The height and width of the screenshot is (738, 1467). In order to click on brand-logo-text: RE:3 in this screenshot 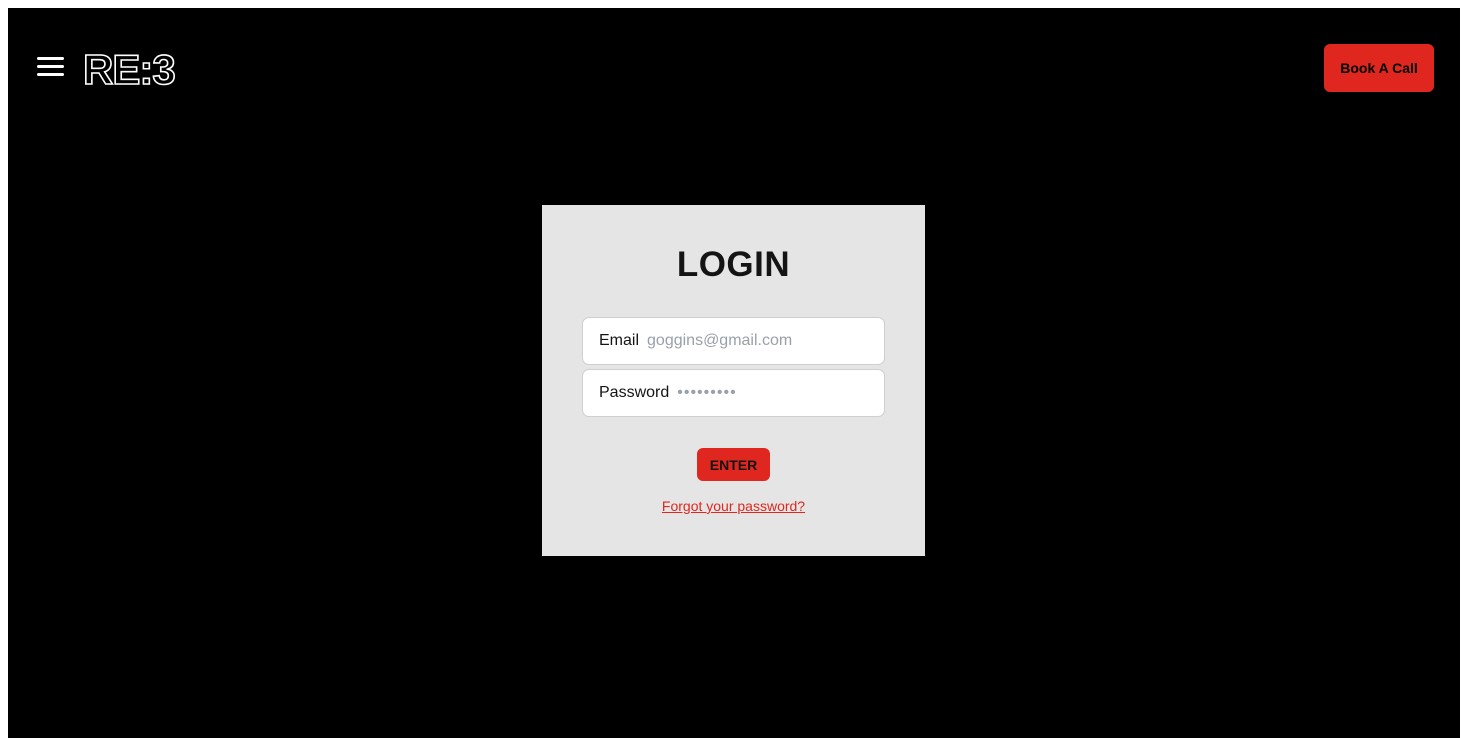, I will do `click(129, 69)`.